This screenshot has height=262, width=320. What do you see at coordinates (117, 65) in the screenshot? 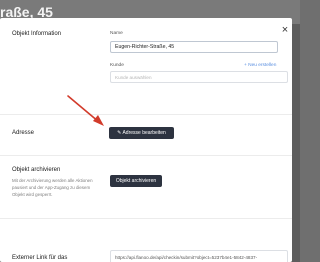
I see `kunde-label: Kunde` at bounding box center [117, 65].